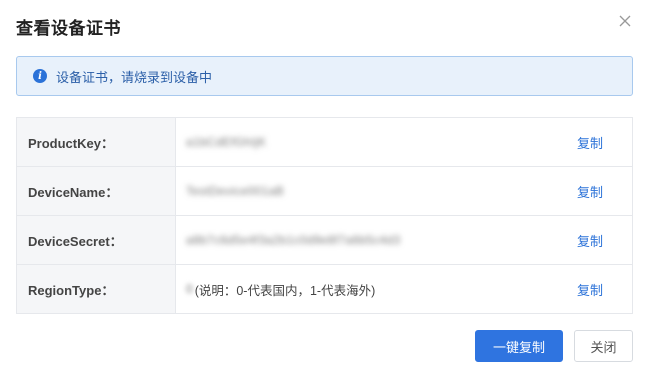 Image resolution: width=647 pixels, height=376 pixels. Describe the element at coordinates (404, 240) in the screenshot. I see `row-value-cell: a8b7c6d5e4f3a2b1c0d9e8f7a6b5c4d3 复制` at that location.